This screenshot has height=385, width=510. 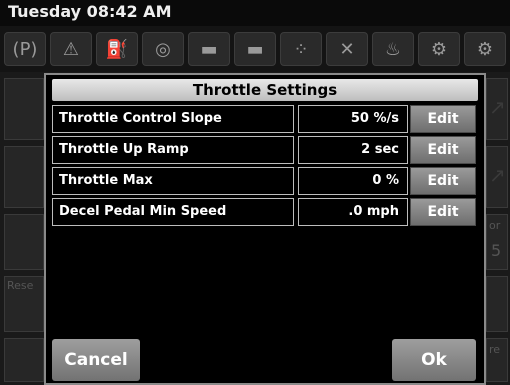 I want to click on setting-row: Decel Pedal Min Speed .0 mph Edit, so click(x=265, y=212).